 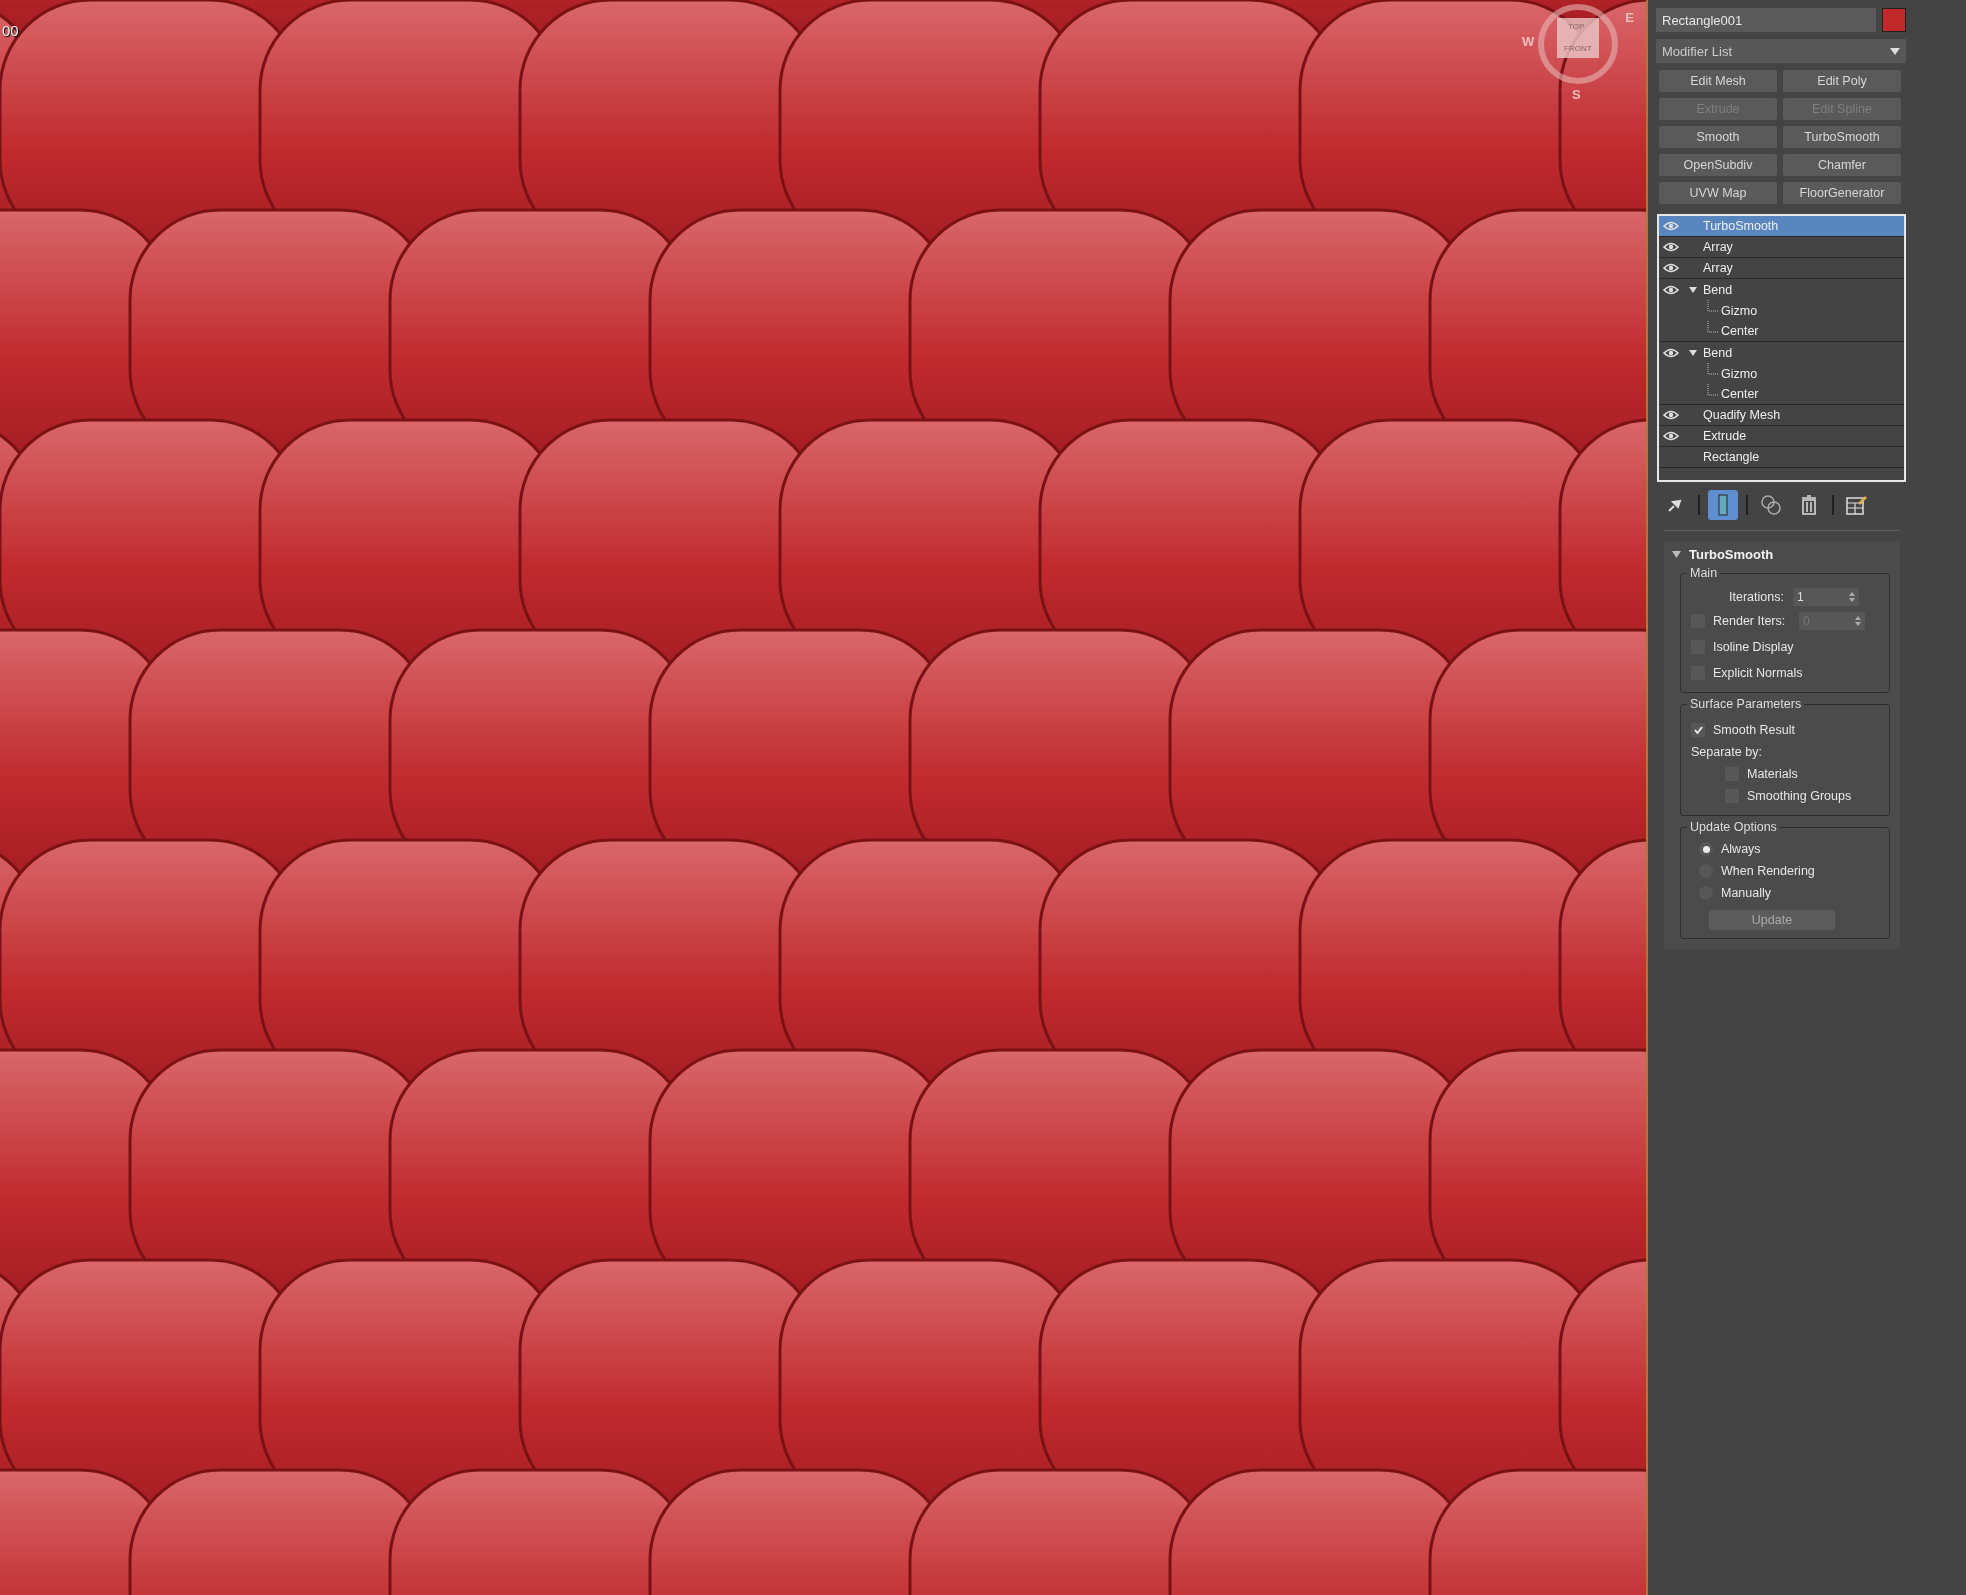 I want to click on stack-row: Quadify Mesh, so click(x=1781, y=415).